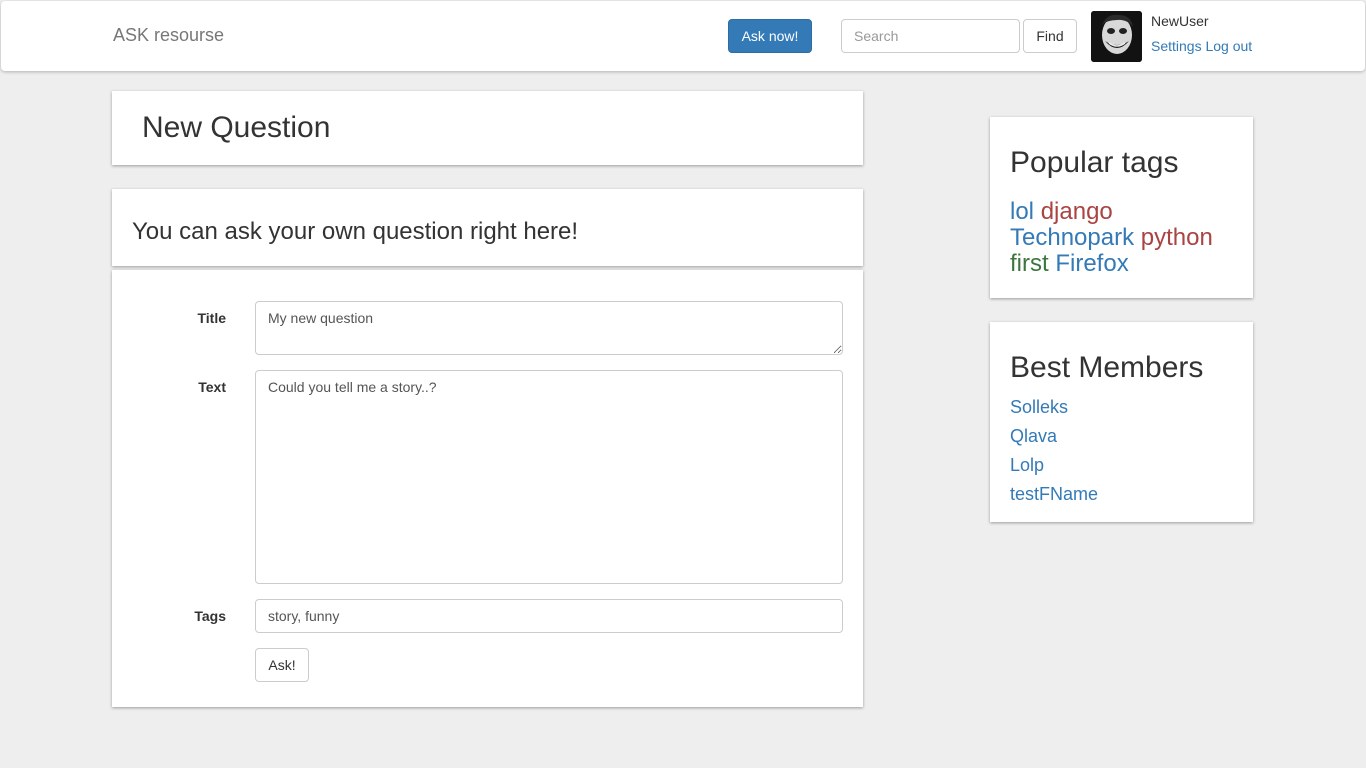 The height and width of the screenshot is (768, 1366). I want to click on list-item: Solleks, so click(1054, 407).